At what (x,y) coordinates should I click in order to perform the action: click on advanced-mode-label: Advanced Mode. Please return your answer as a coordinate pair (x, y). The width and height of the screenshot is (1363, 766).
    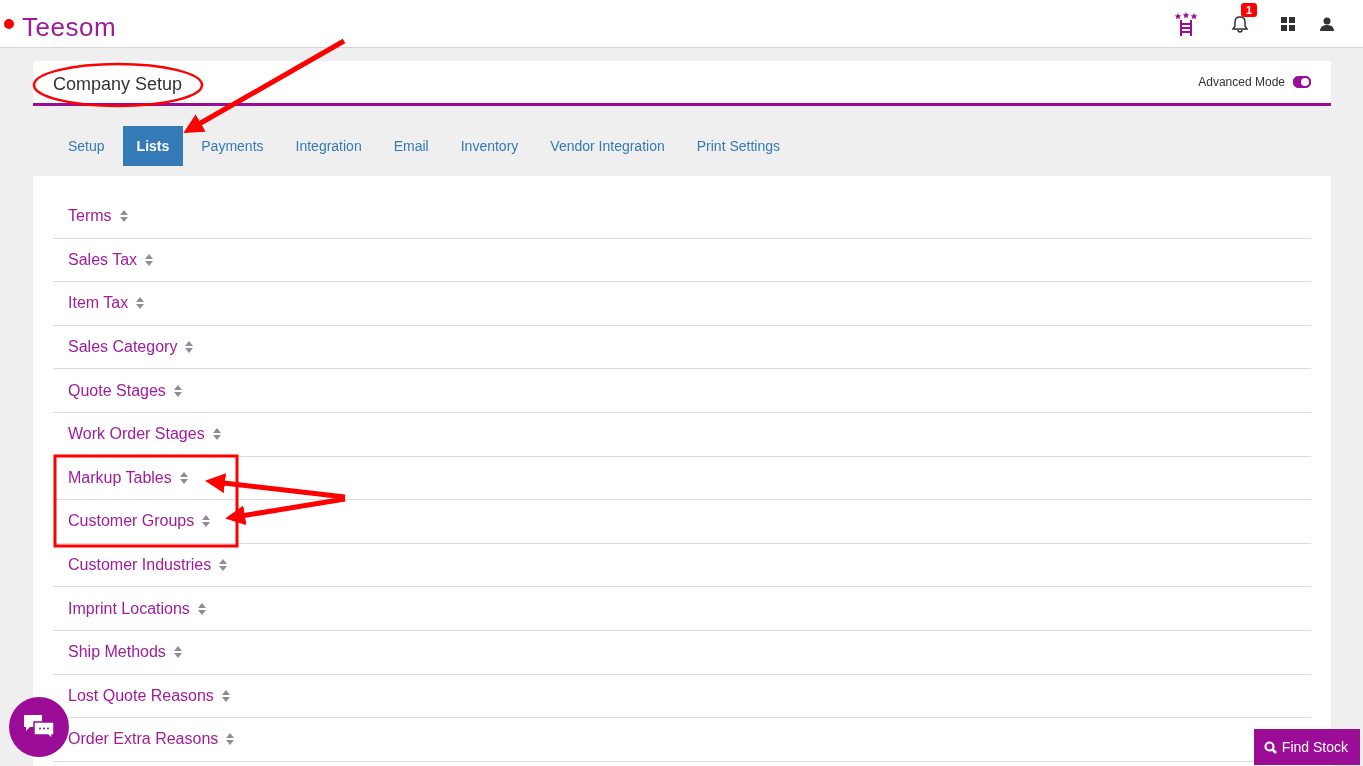
    Looking at the image, I should click on (1241, 82).